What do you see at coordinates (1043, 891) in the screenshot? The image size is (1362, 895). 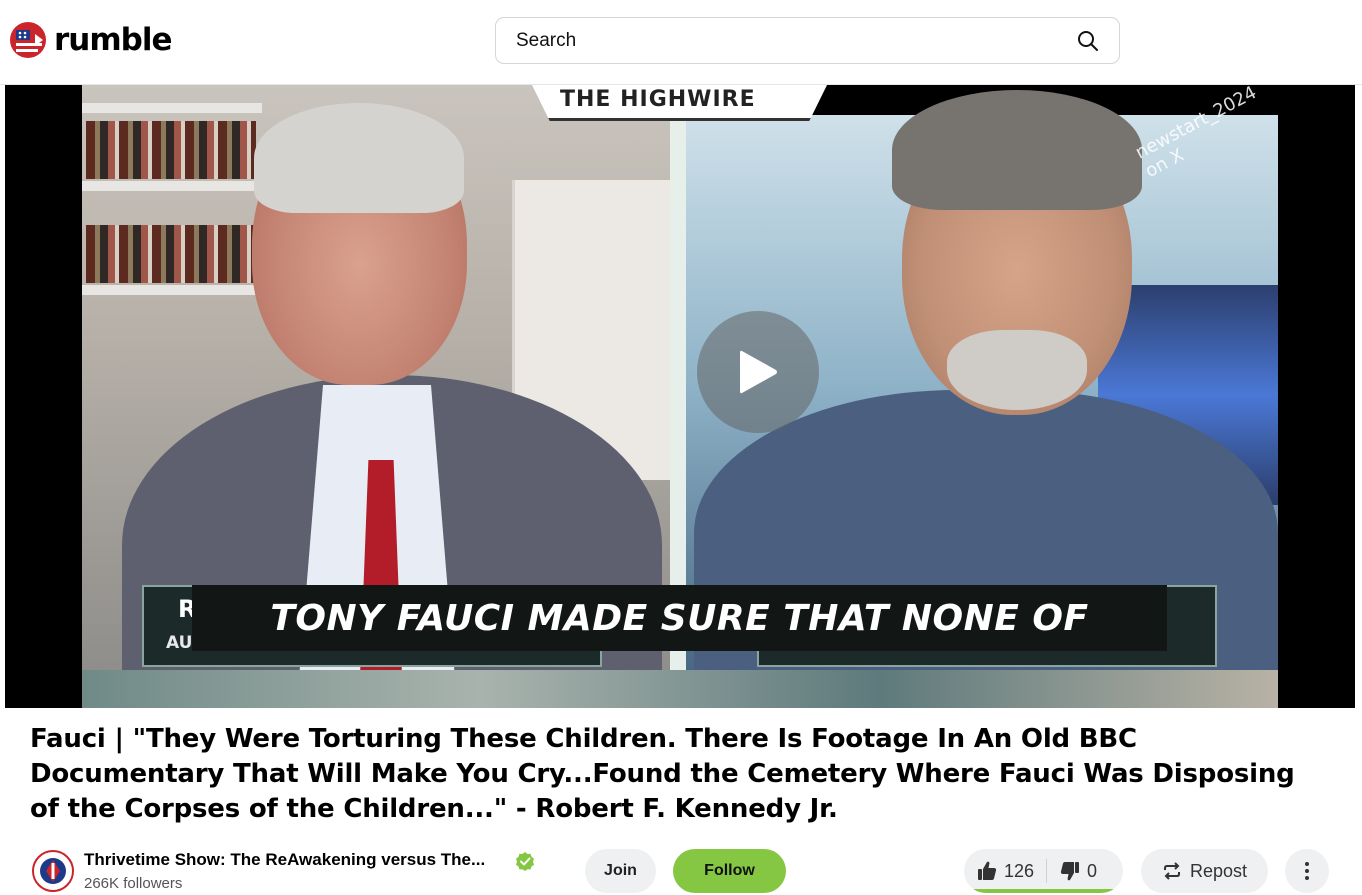 I see `vote-ratio-bar` at bounding box center [1043, 891].